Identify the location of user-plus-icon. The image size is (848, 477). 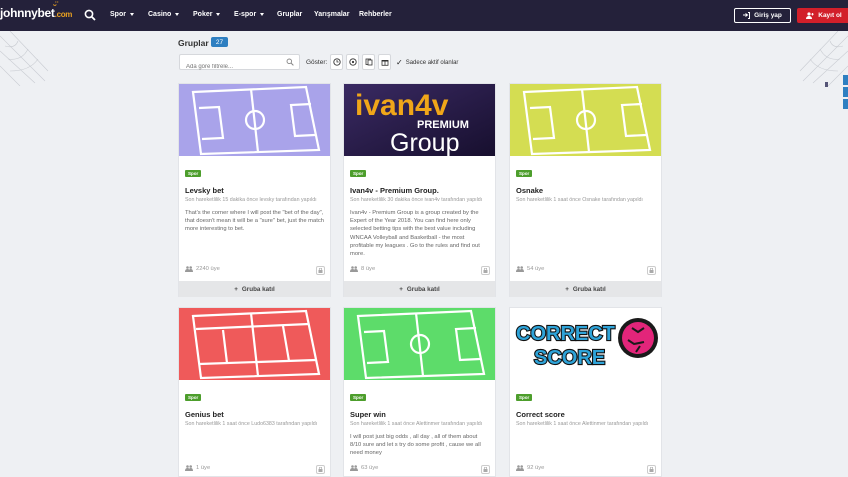
(810, 15).